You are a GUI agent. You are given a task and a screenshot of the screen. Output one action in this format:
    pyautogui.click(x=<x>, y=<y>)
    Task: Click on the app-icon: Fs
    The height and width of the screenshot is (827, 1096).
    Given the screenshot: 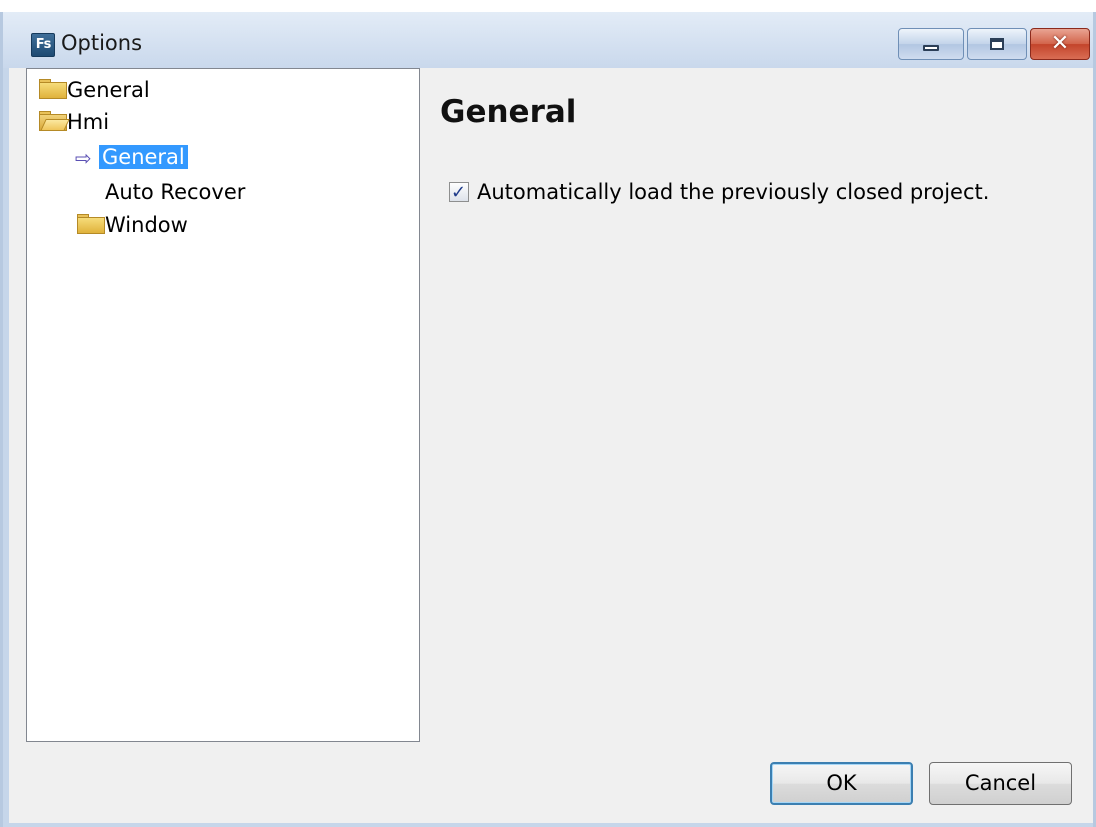 What is the action you would take?
    pyautogui.click(x=43, y=45)
    